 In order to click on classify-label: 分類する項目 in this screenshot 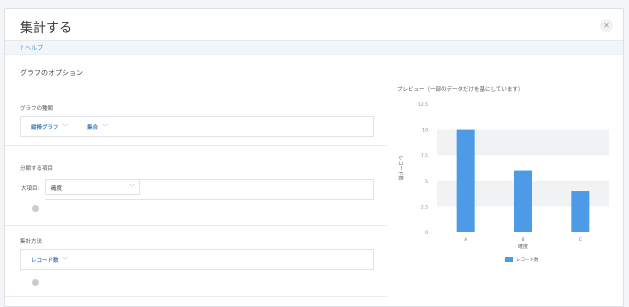, I will do `click(37, 169)`.